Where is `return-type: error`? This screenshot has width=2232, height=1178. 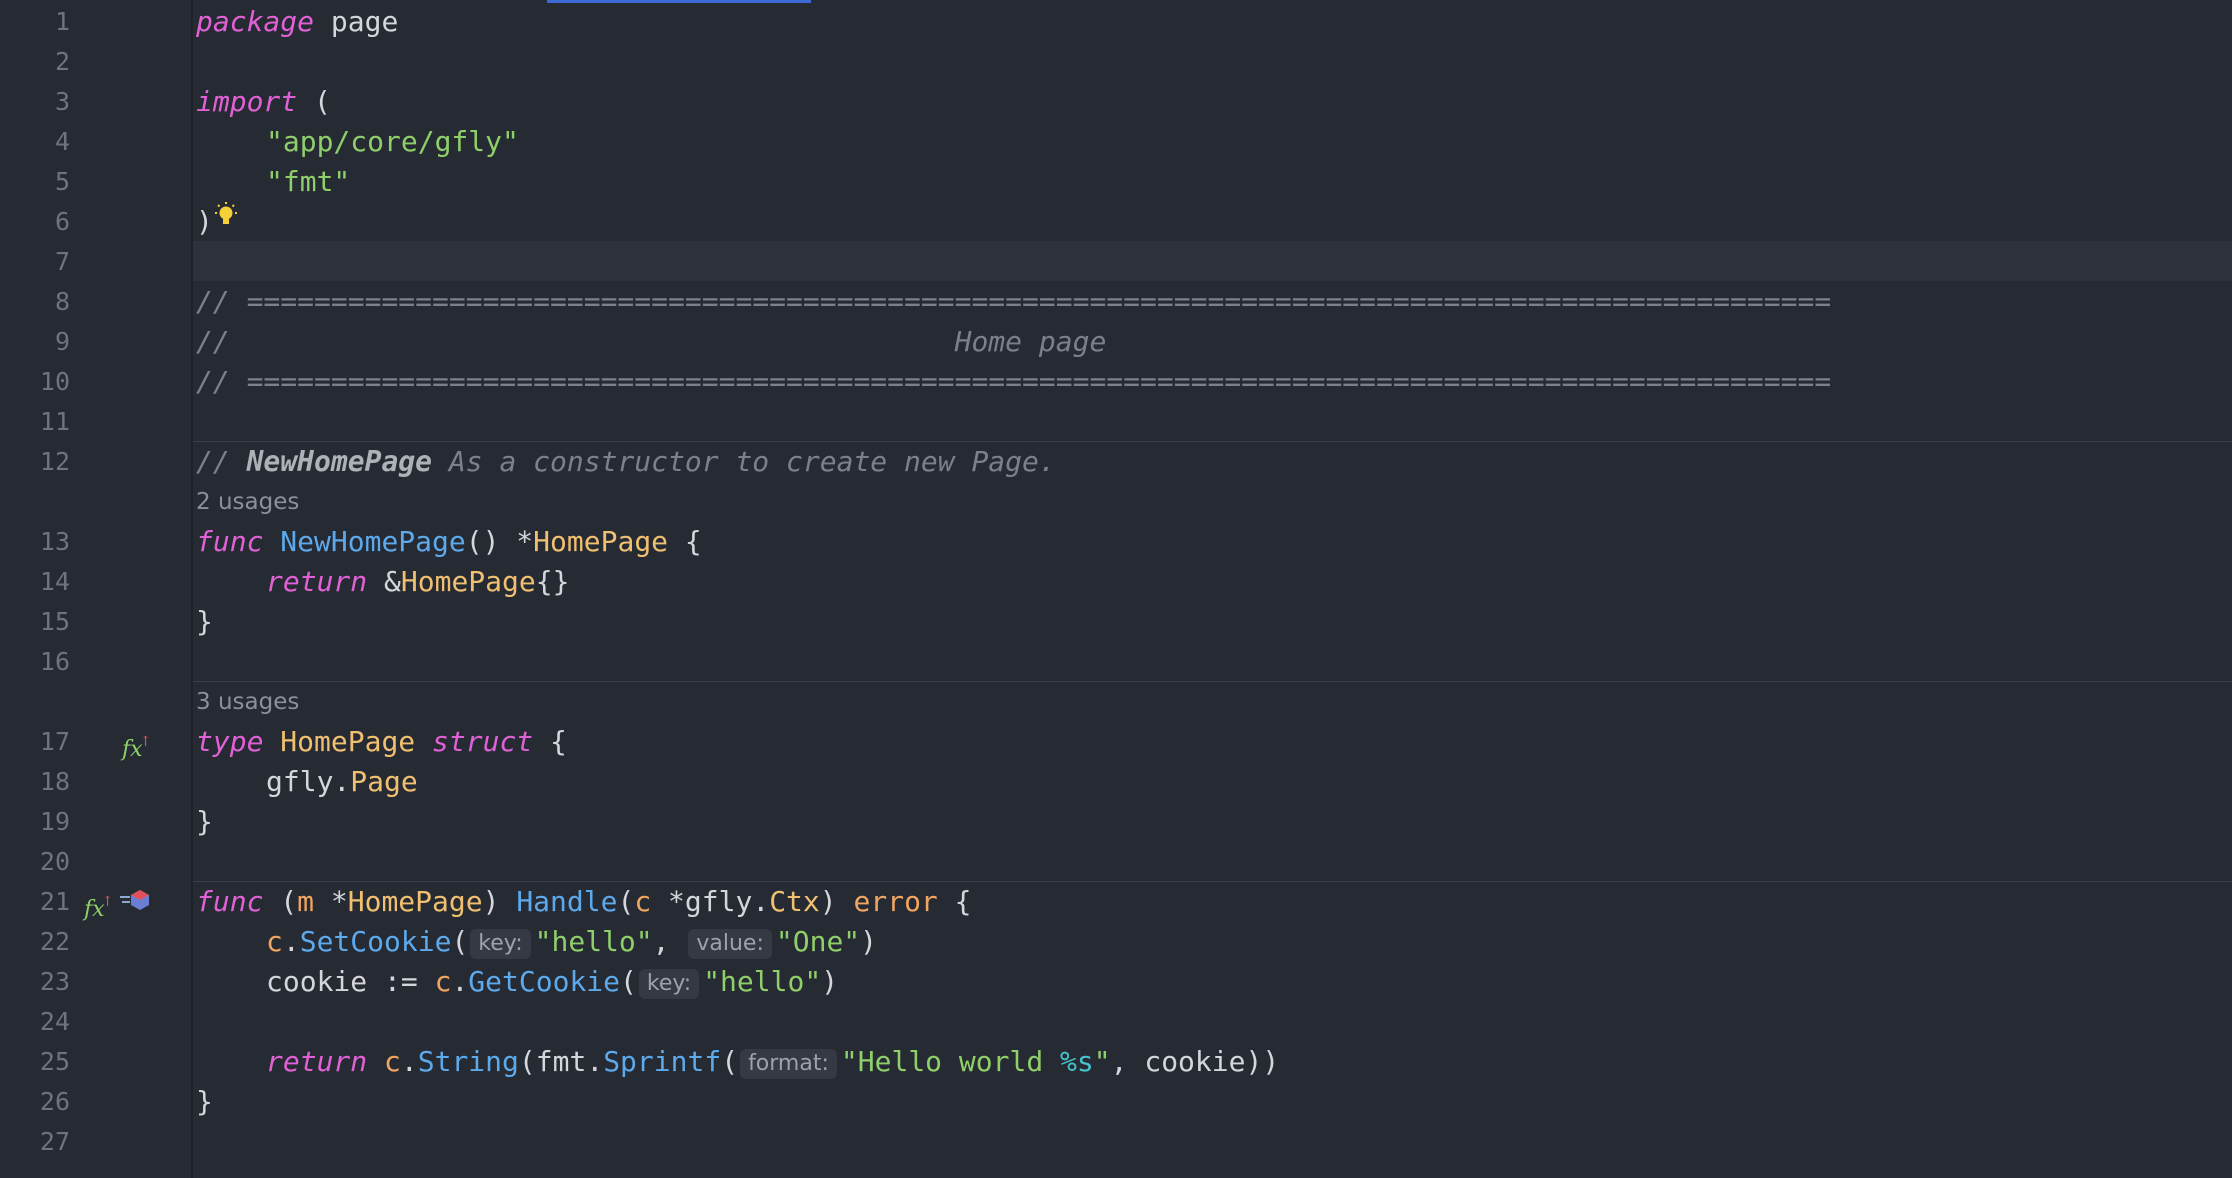 return-type: error is located at coordinates (895, 901).